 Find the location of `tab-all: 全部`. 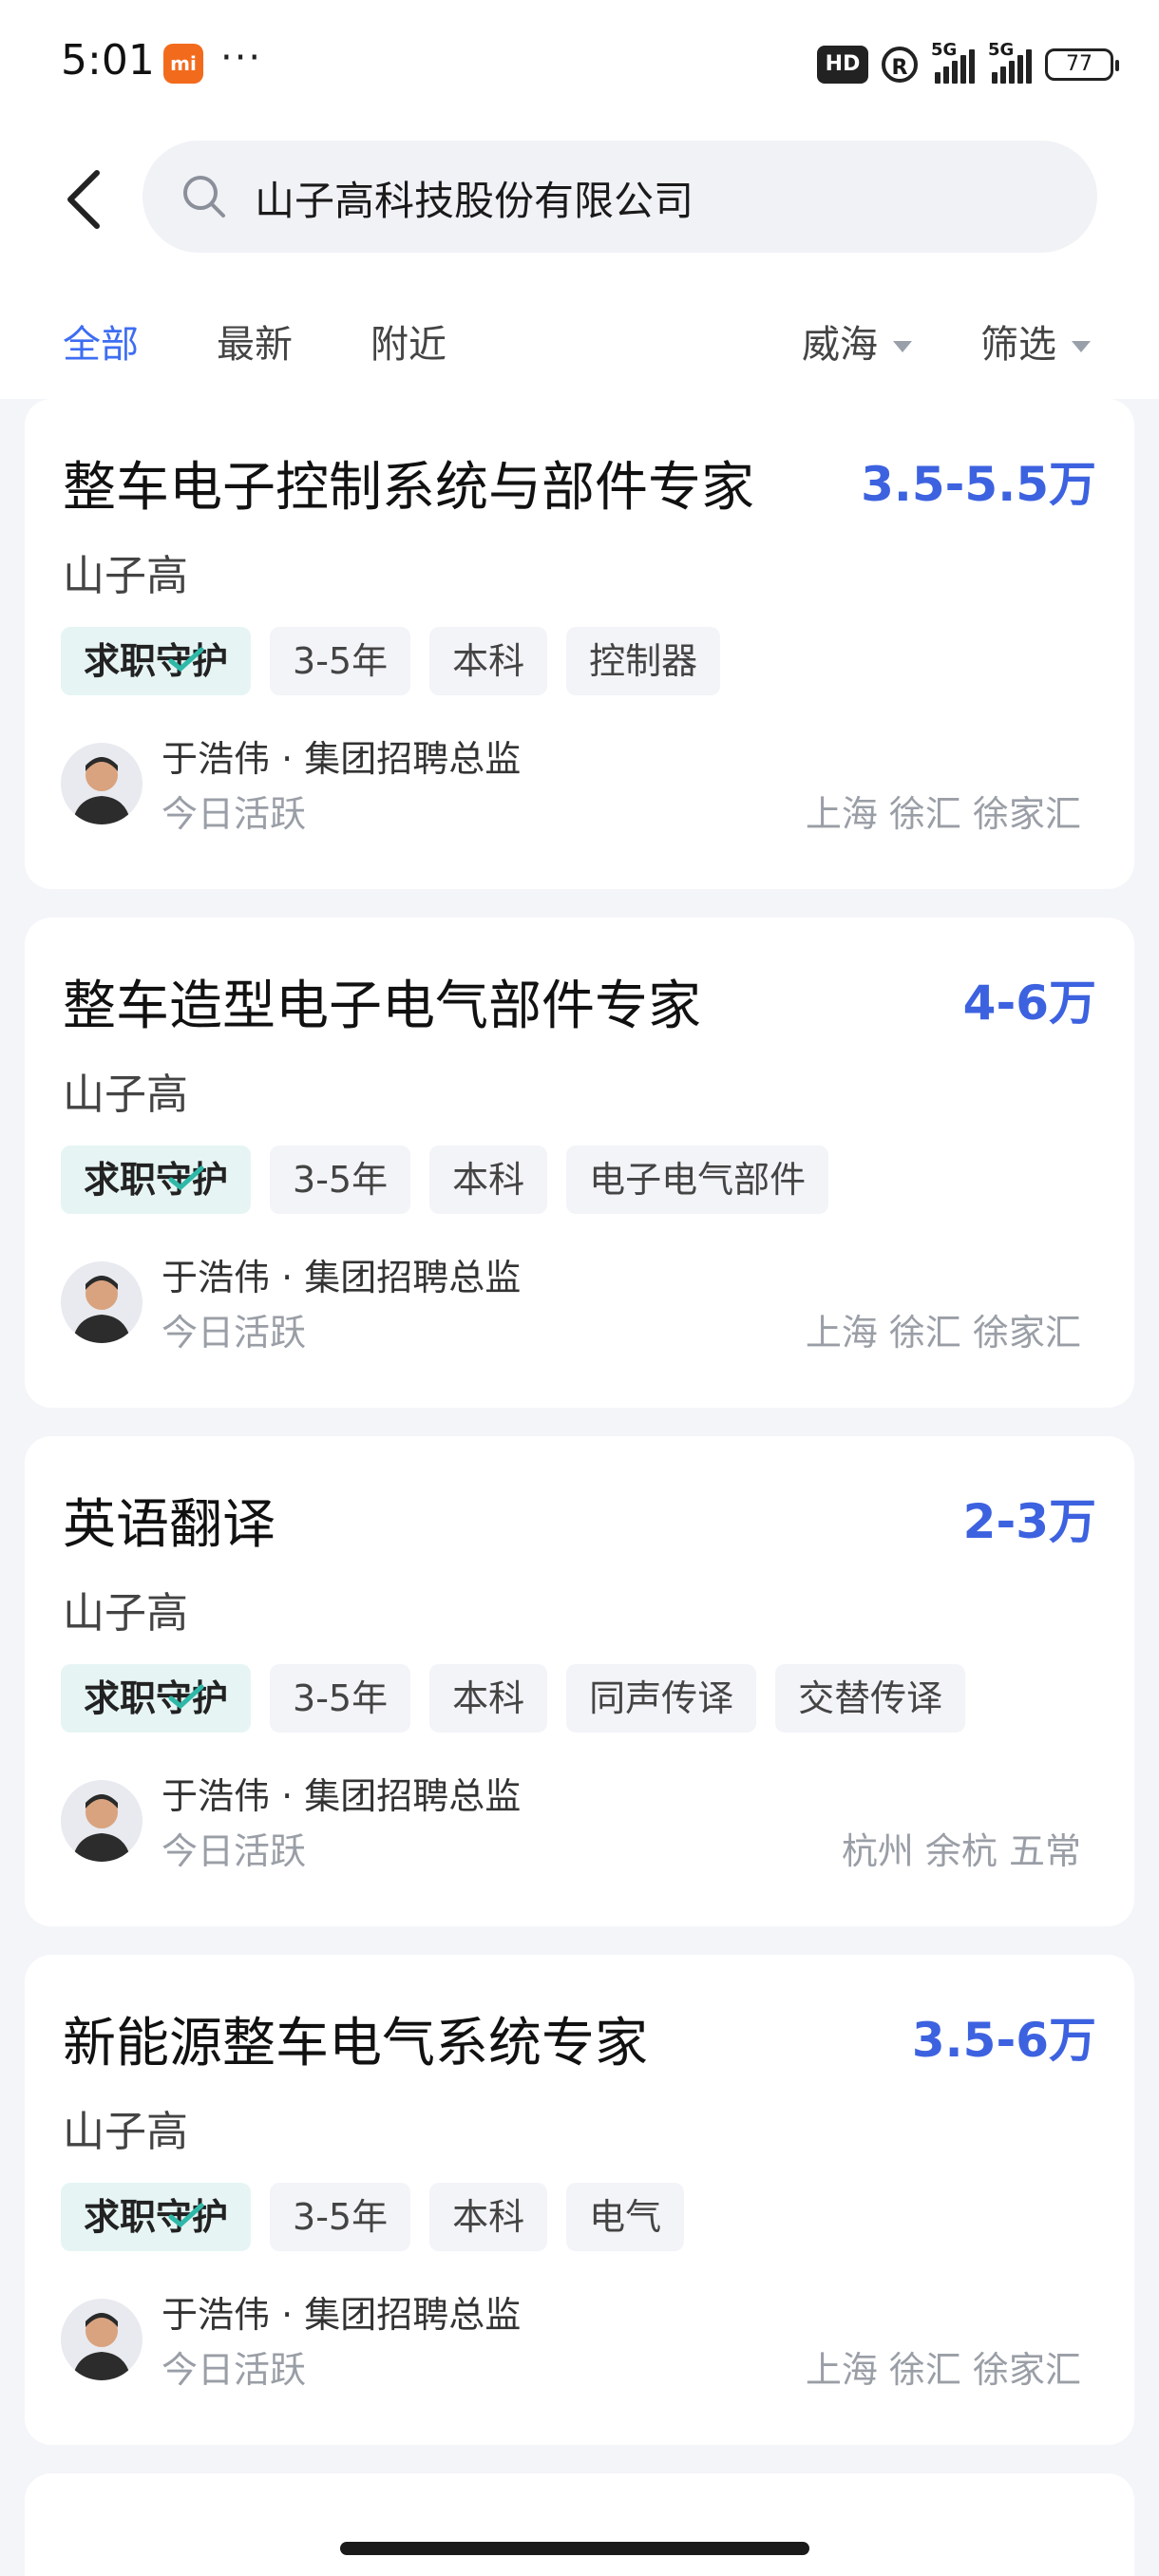

tab-all: 全部 is located at coordinates (101, 341).